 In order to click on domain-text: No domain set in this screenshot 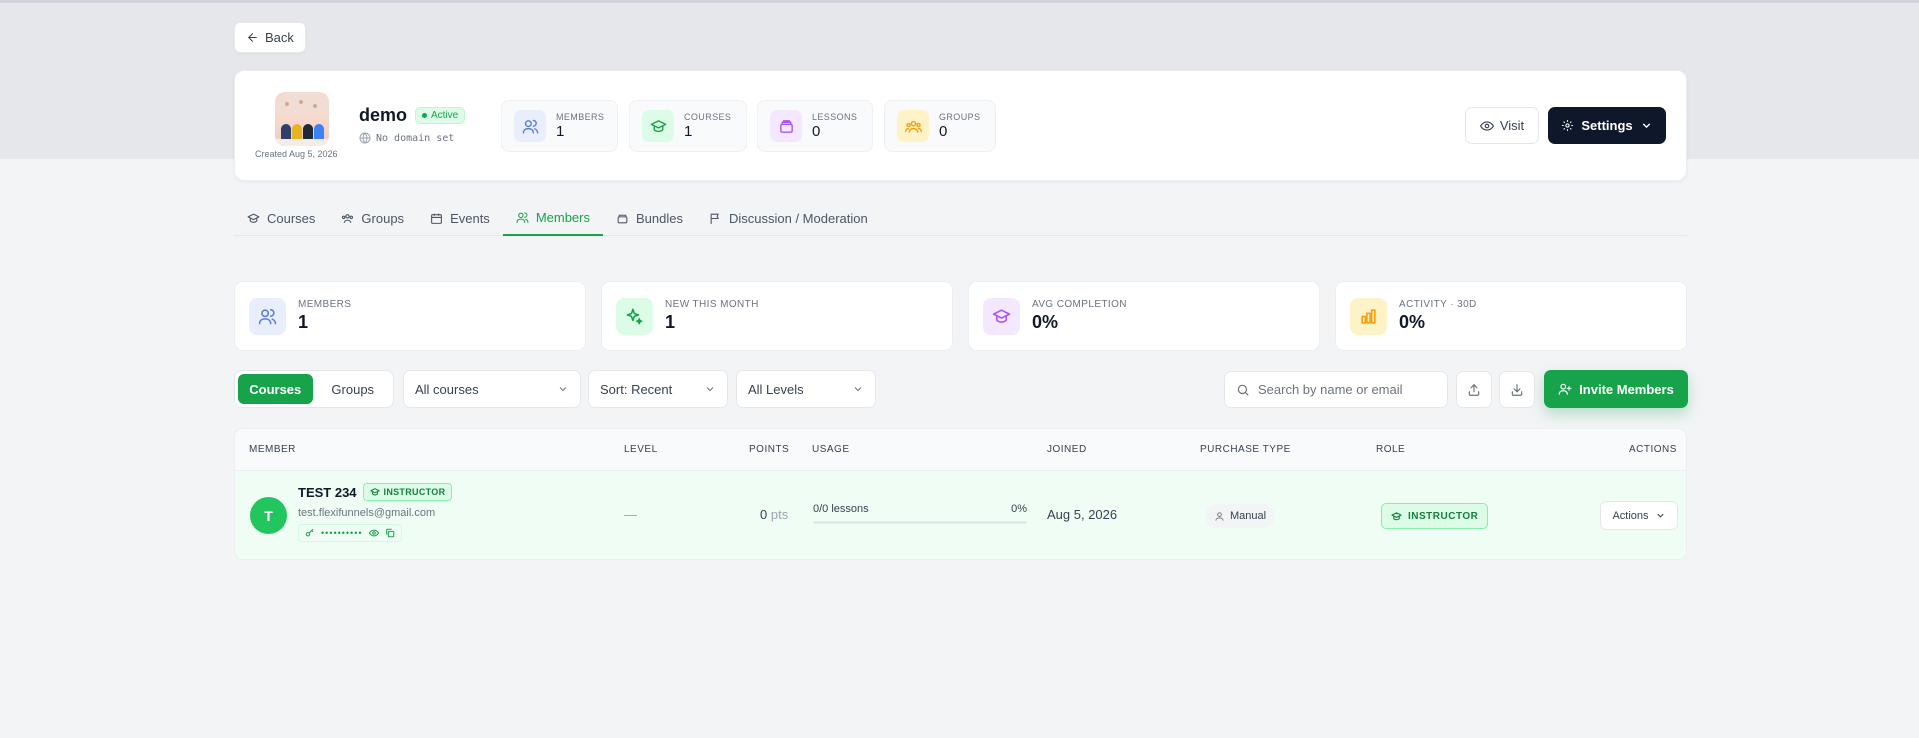, I will do `click(415, 138)`.